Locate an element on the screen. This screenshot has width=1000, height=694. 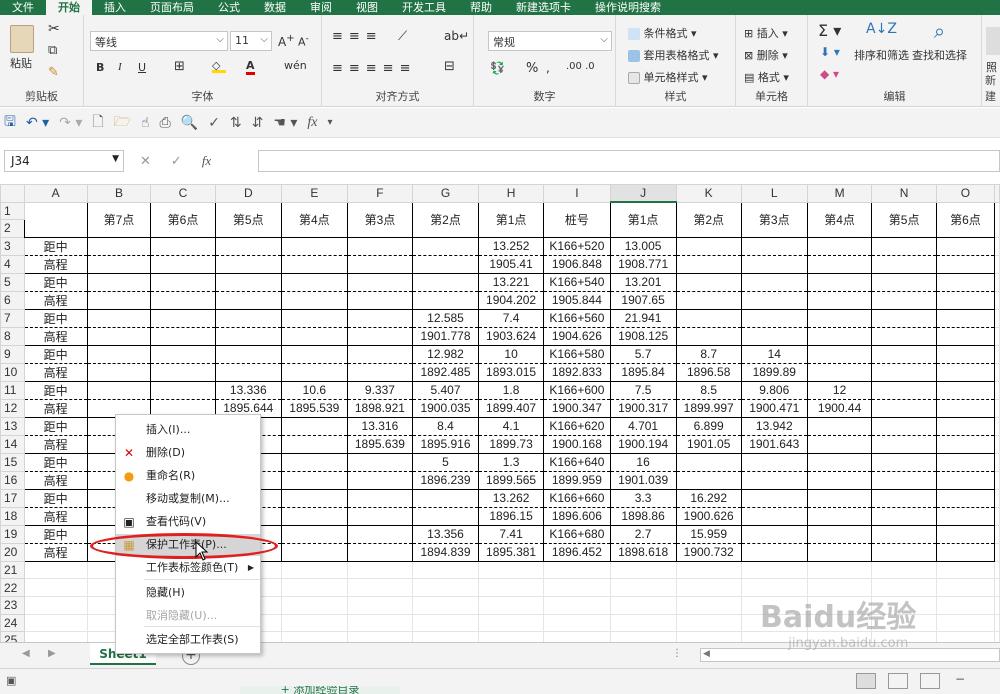
cell: 1892.485 is located at coordinates (445, 372).